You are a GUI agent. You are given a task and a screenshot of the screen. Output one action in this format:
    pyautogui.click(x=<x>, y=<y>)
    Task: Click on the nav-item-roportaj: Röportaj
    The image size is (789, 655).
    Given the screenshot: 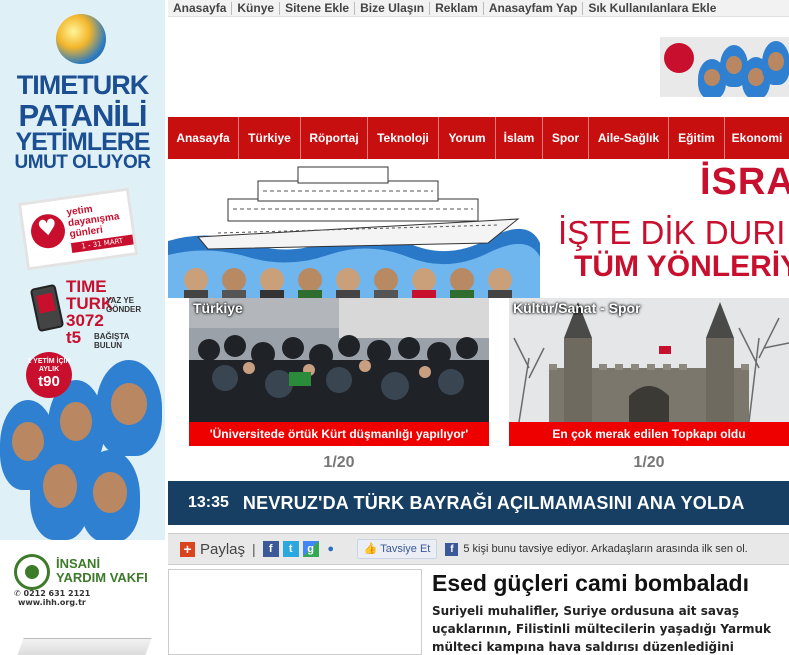 What is the action you would take?
    pyautogui.click(x=334, y=138)
    